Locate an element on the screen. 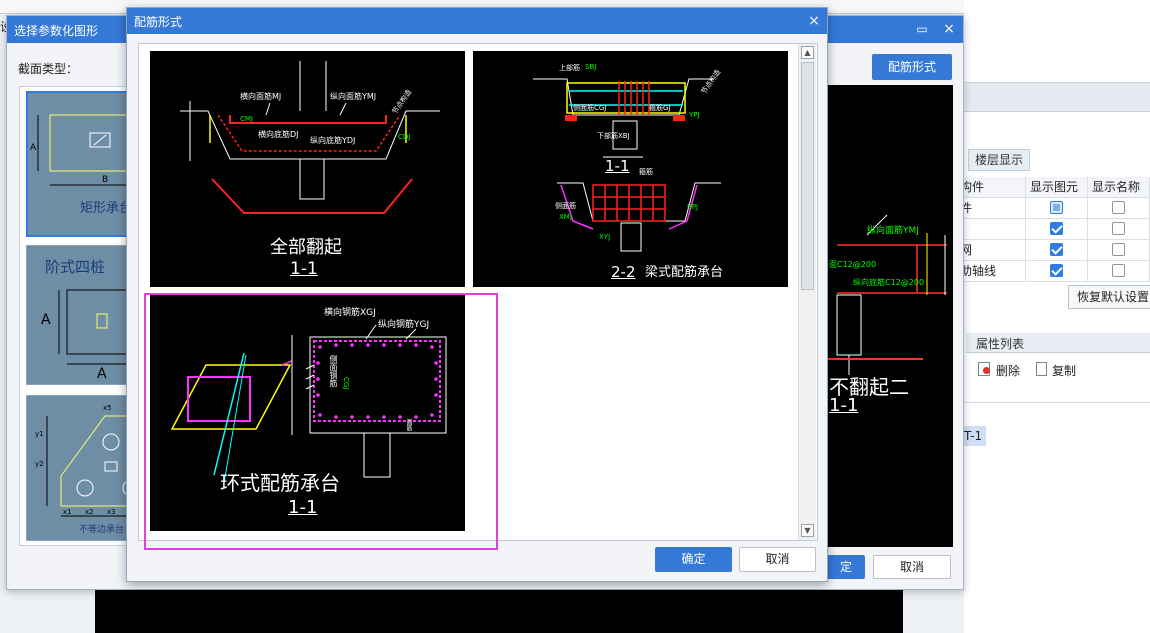 The image size is (1150, 633). rebar-label: 纵向面筋YMJ is located at coordinates (353, 96).